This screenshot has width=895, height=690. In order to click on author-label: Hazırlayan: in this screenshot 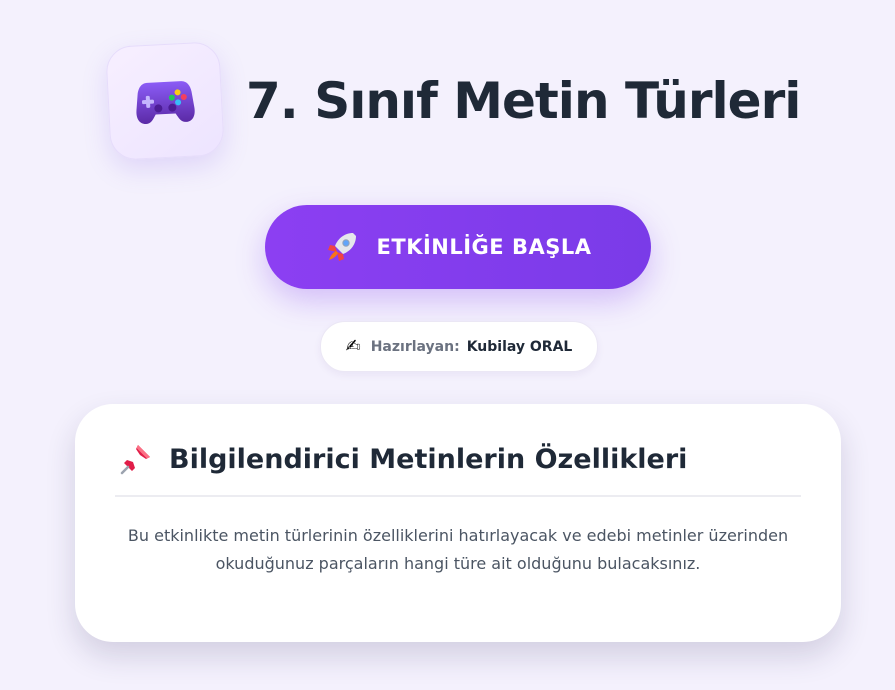, I will do `click(415, 346)`.